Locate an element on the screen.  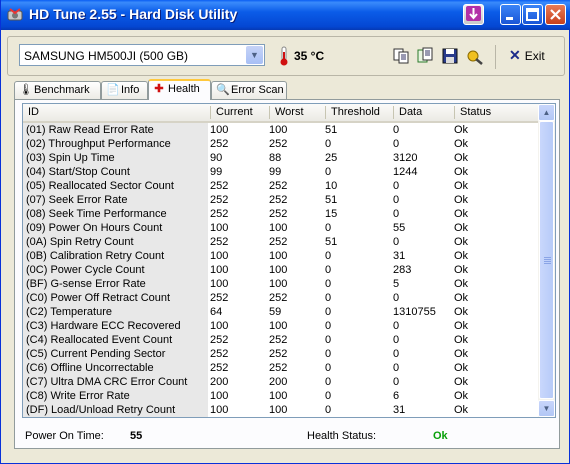
worst-value: 99 is located at coordinates (275, 172).